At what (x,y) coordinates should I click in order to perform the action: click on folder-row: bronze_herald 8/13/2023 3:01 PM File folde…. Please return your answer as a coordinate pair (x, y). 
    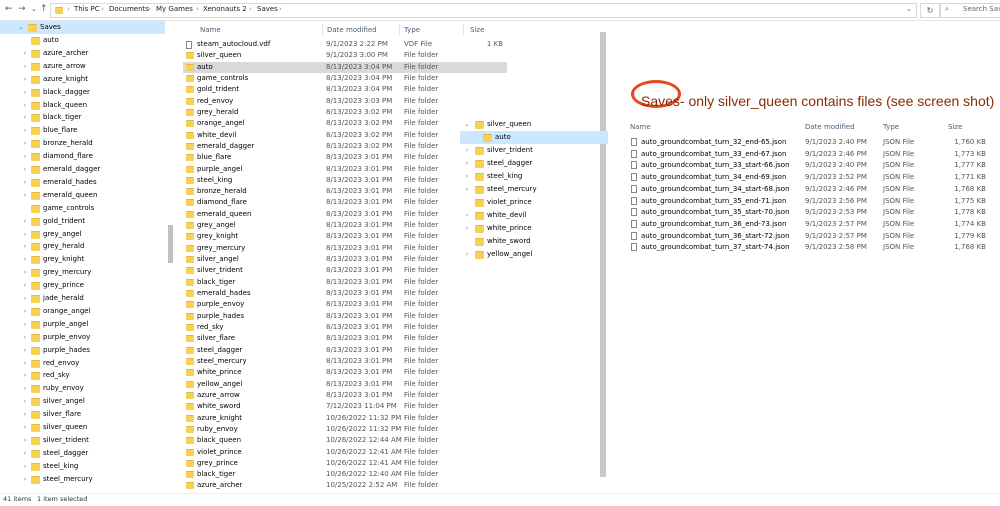
    Looking at the image, I should click on (345, 191).